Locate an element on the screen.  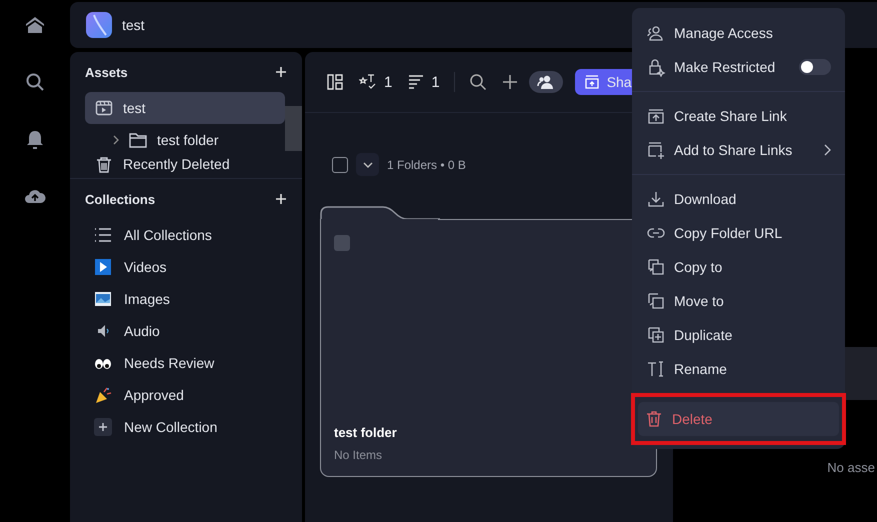
scrollbar is located at coordinates (293, 128).